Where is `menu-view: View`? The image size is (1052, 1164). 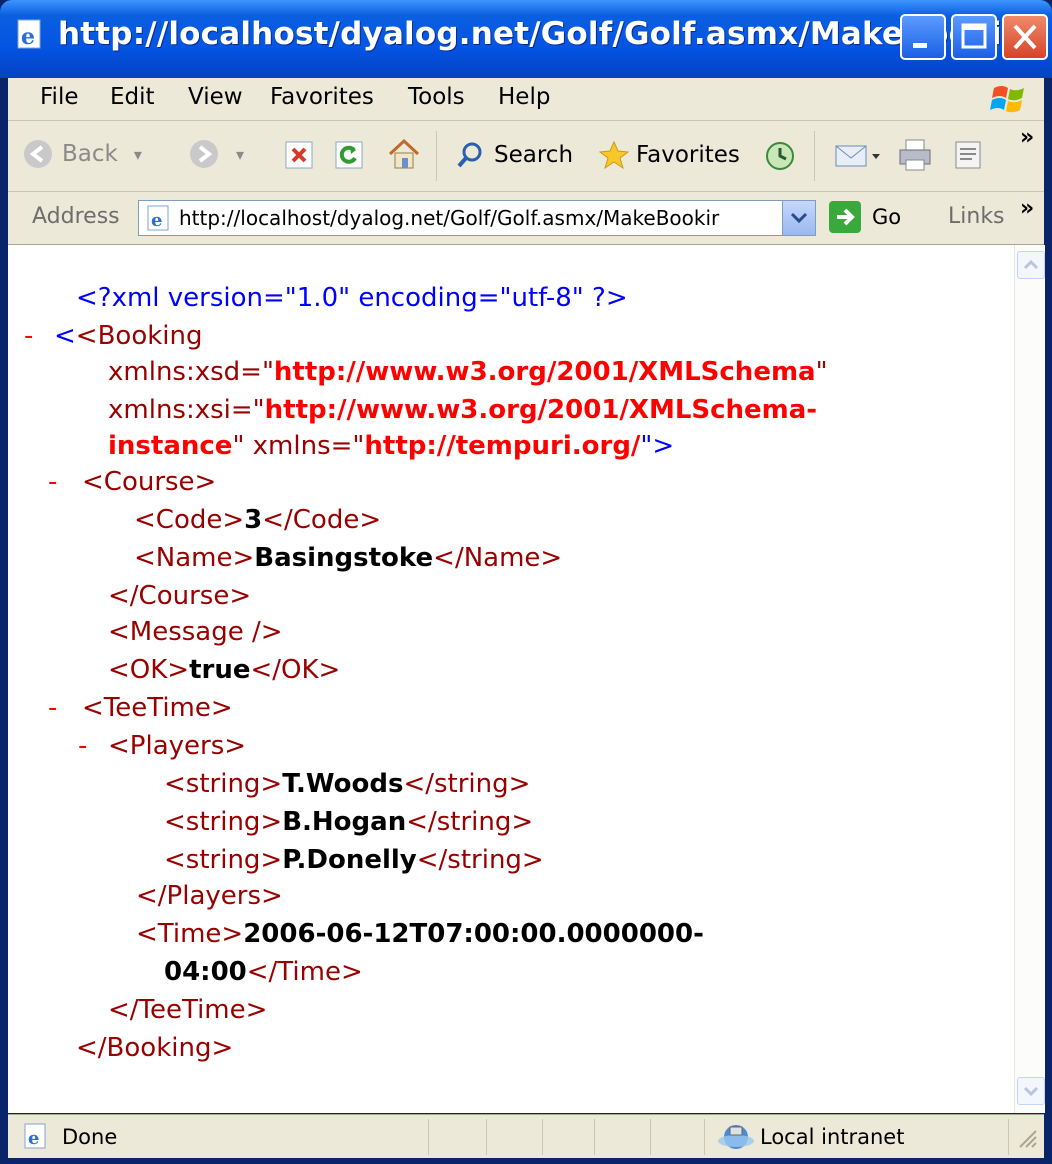 menu-view: View is located at coordinates (215, 97).